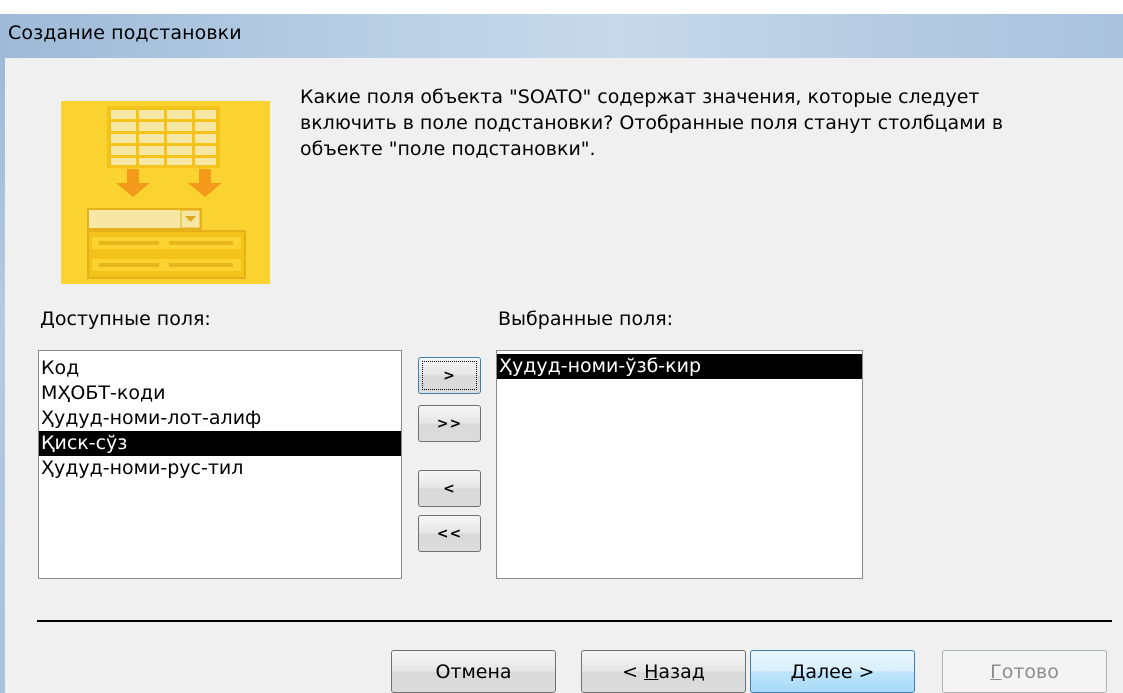 Image resolution: width=1123 pixels, height=693 pixels. I want to click on list-item-selected: Қиск-сўз, so click(220, 443).